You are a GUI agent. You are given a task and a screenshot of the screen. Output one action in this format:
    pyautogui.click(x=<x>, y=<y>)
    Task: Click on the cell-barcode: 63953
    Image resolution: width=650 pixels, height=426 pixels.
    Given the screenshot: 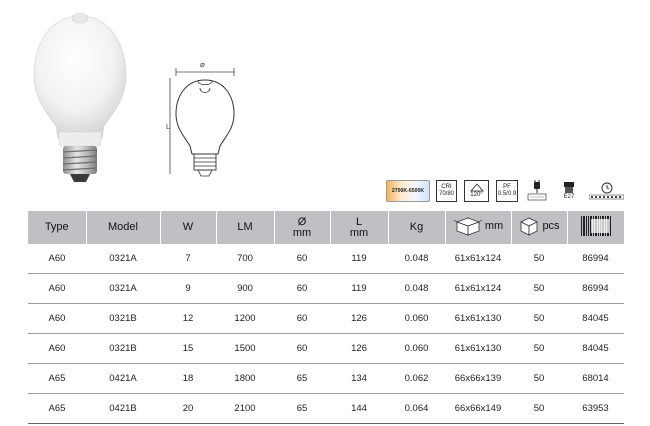 What is the action you would take?
    pyautogui.click(x=595, y=408)
    